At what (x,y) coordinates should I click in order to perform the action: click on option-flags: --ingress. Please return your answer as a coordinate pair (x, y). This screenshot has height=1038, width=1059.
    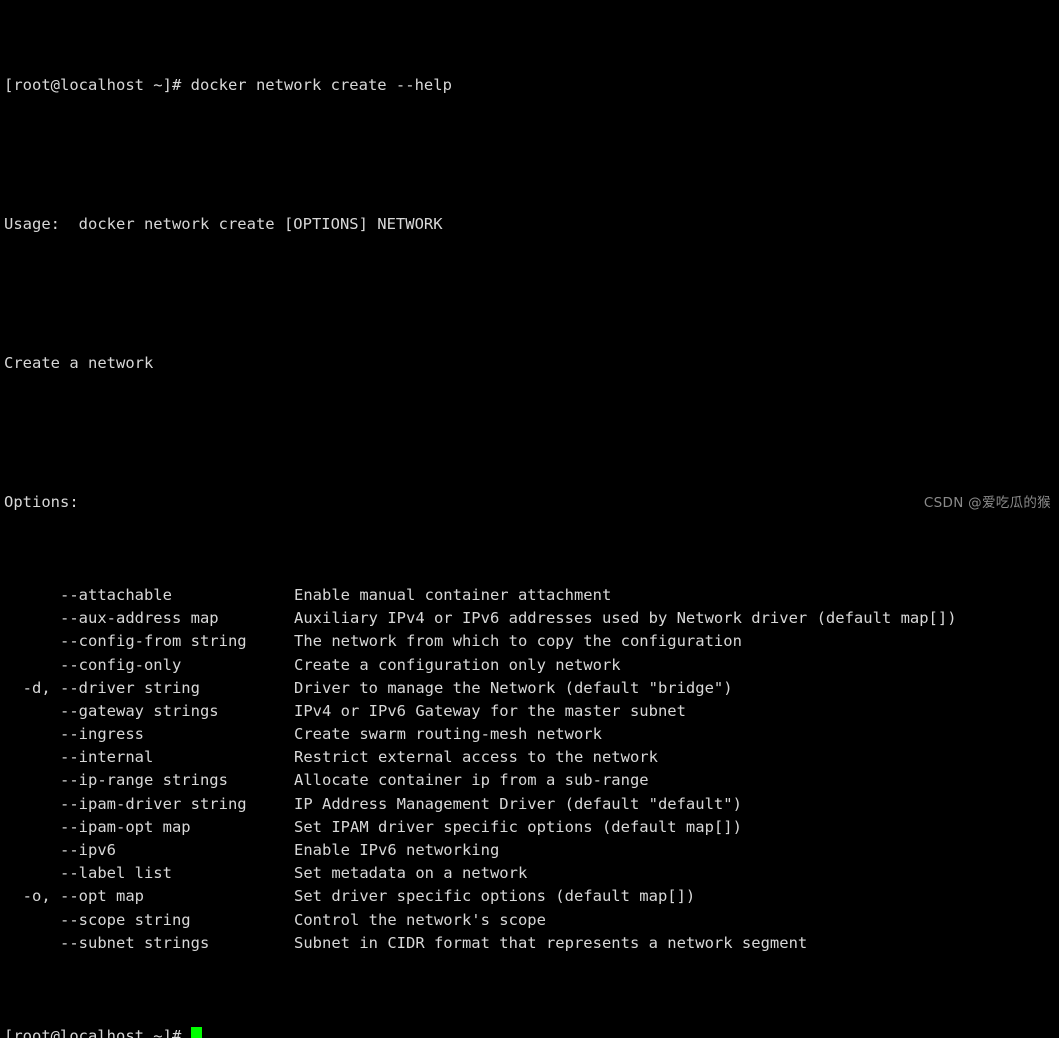
    Looking at the image, I should click on (74, 734).